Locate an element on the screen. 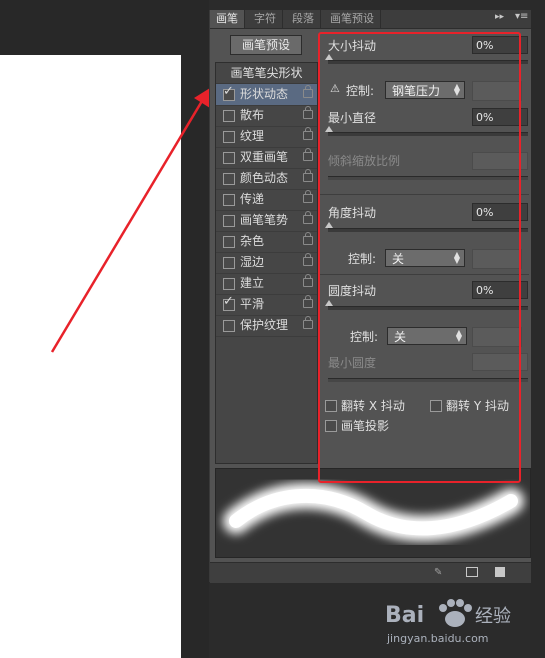 The width and height of the screenshot is (545, 658). list-item-label: 画笔笔势 is located at coordinates (264, 220).